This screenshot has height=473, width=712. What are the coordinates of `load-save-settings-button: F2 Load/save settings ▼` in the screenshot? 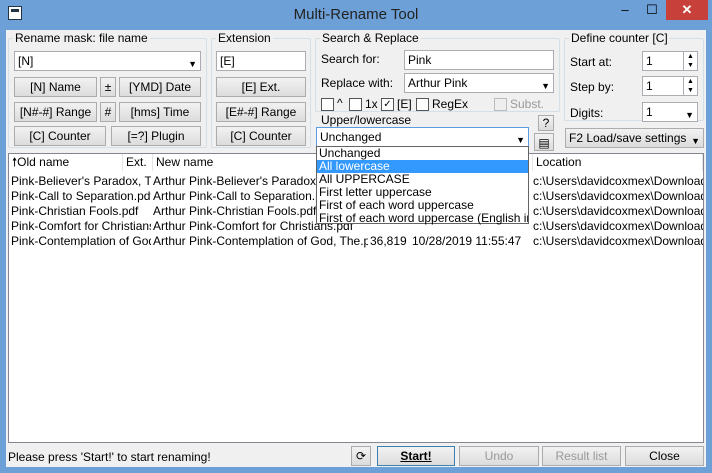 It's located at (634, 138).